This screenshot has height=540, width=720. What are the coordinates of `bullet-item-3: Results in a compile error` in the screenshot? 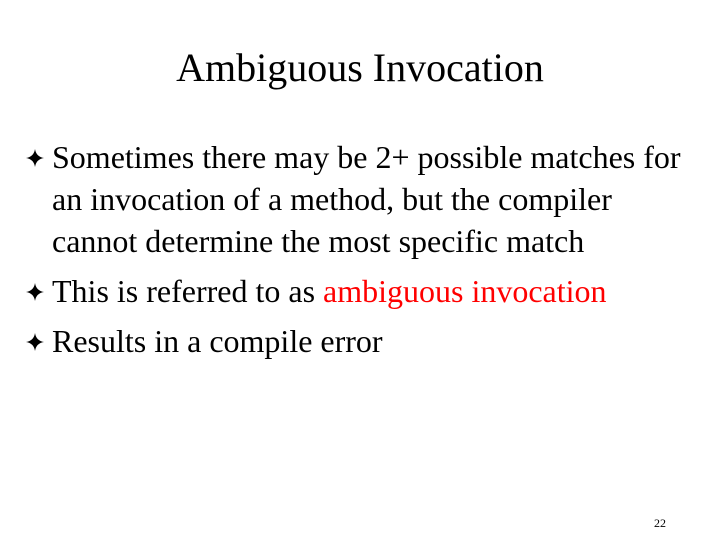 It's located at (364, 341).